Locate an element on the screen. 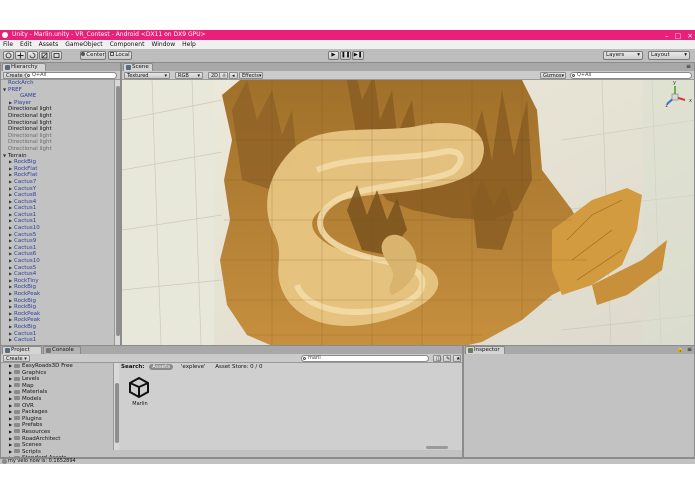  asset-item: Marlin is located at coordinates (140, 393).